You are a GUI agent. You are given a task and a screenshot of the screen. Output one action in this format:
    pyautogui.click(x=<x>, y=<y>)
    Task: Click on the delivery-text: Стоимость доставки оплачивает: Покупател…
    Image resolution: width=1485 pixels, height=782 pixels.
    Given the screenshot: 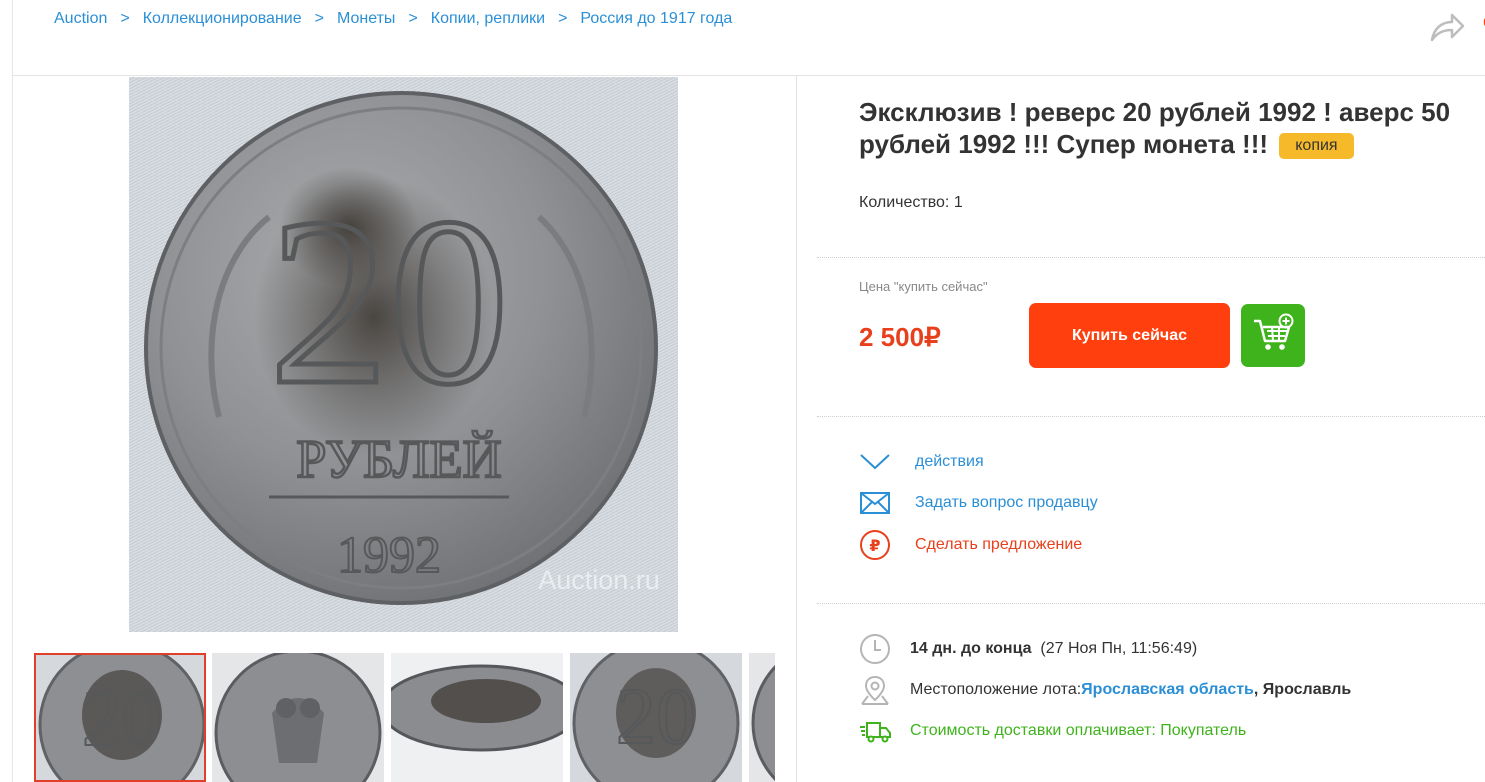 What is the action you would take?
    pyautogui.click(x=1078, y=730)
    